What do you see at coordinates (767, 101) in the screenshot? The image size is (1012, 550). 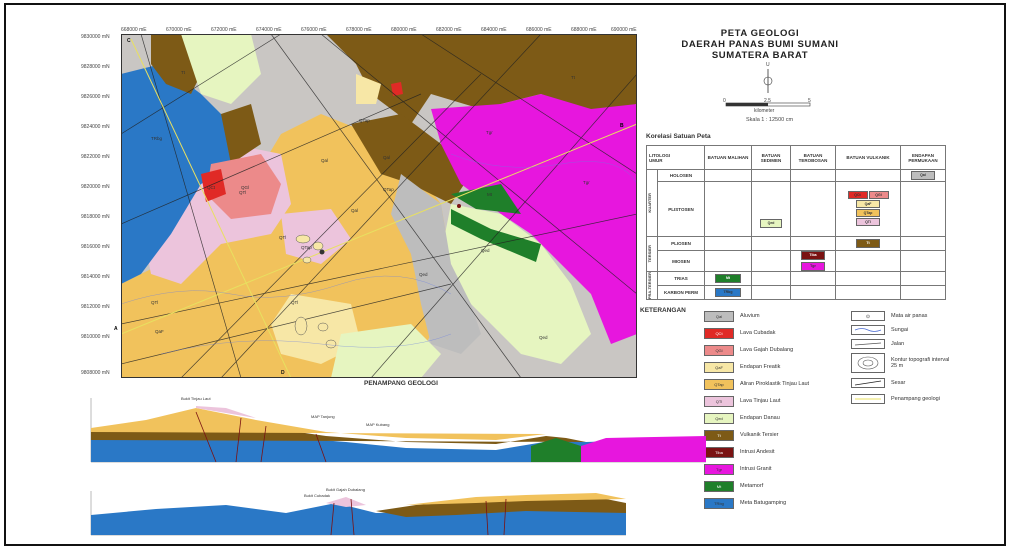 I see `scale-tick-mid: 2.5` at bounding box center [767, 101].